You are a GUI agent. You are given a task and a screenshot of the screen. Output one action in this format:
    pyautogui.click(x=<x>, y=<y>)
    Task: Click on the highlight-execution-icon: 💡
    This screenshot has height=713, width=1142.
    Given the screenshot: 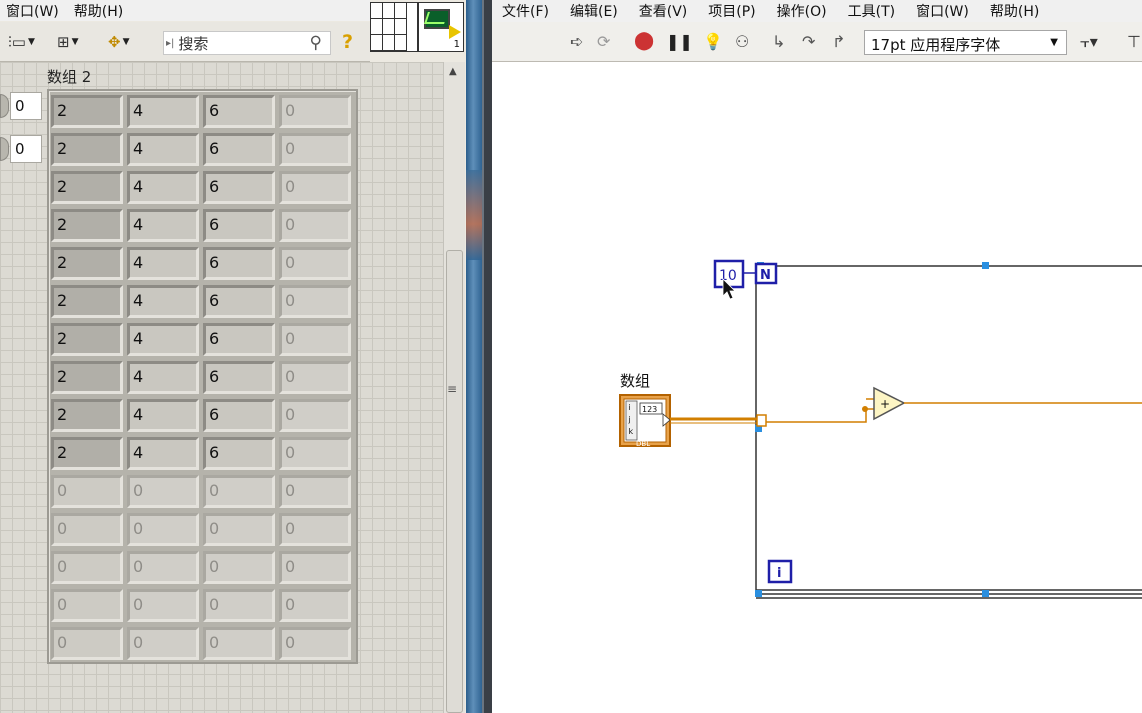 What is the action you would take?
    pyautogui.click(x=713, y=41)
    